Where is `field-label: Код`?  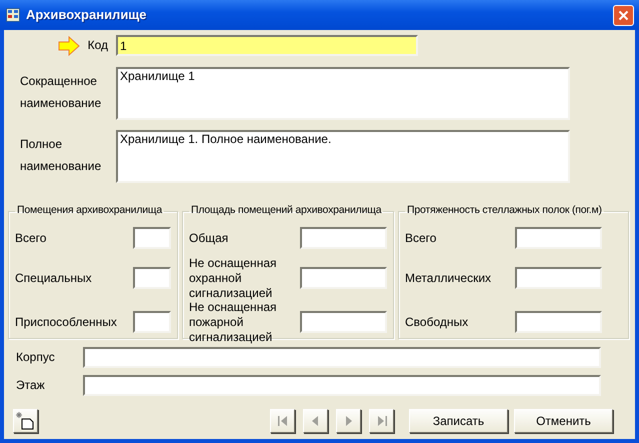 field-label: Код is located at coordinates (98, 45).